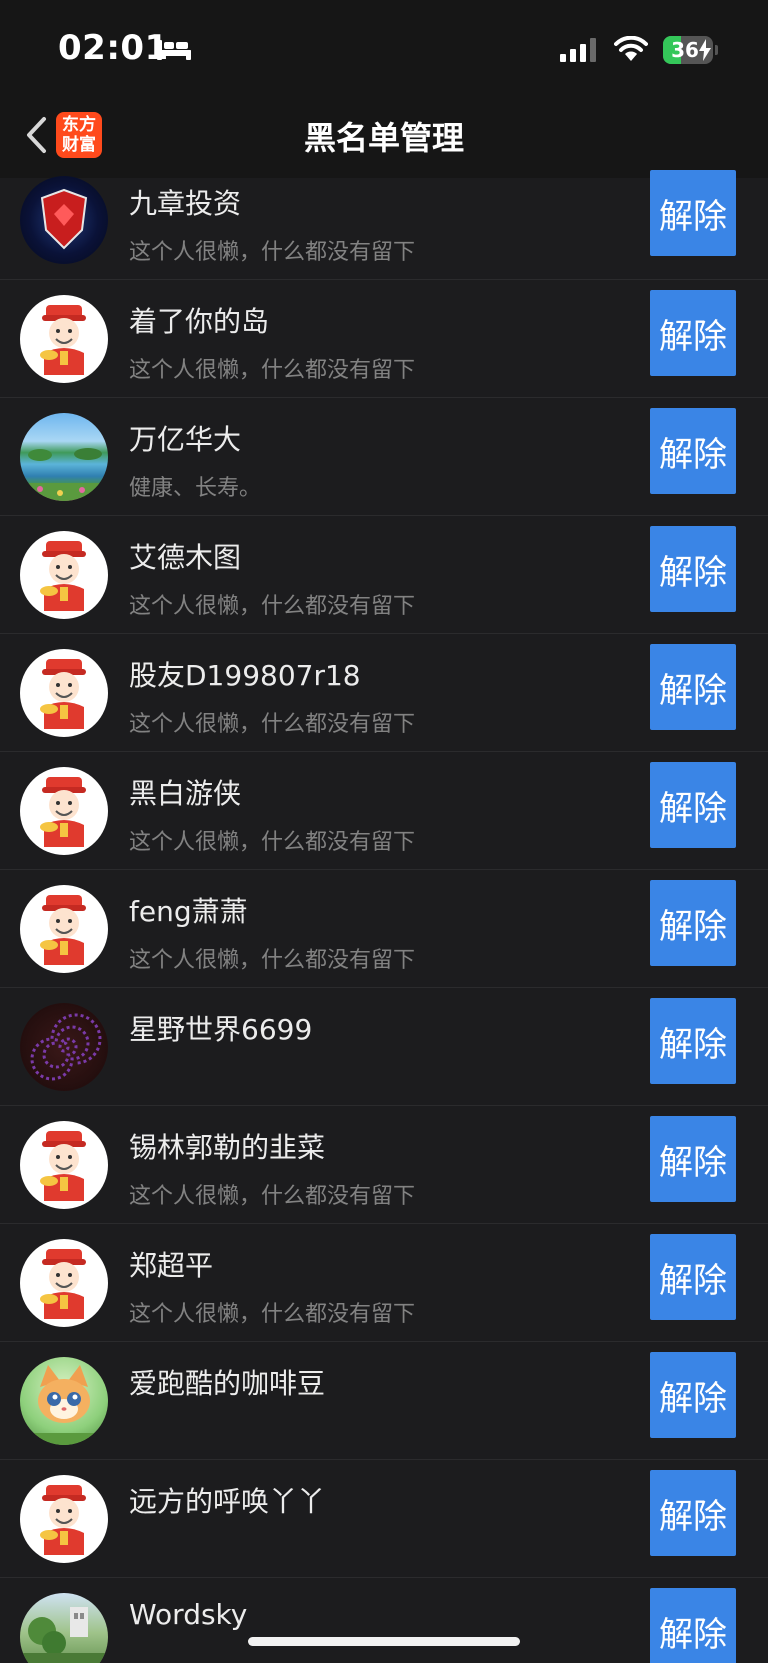 The height and width of the screenshot is (1663, 768). I want to click on user-name: 九章投资, so click(185, 203).